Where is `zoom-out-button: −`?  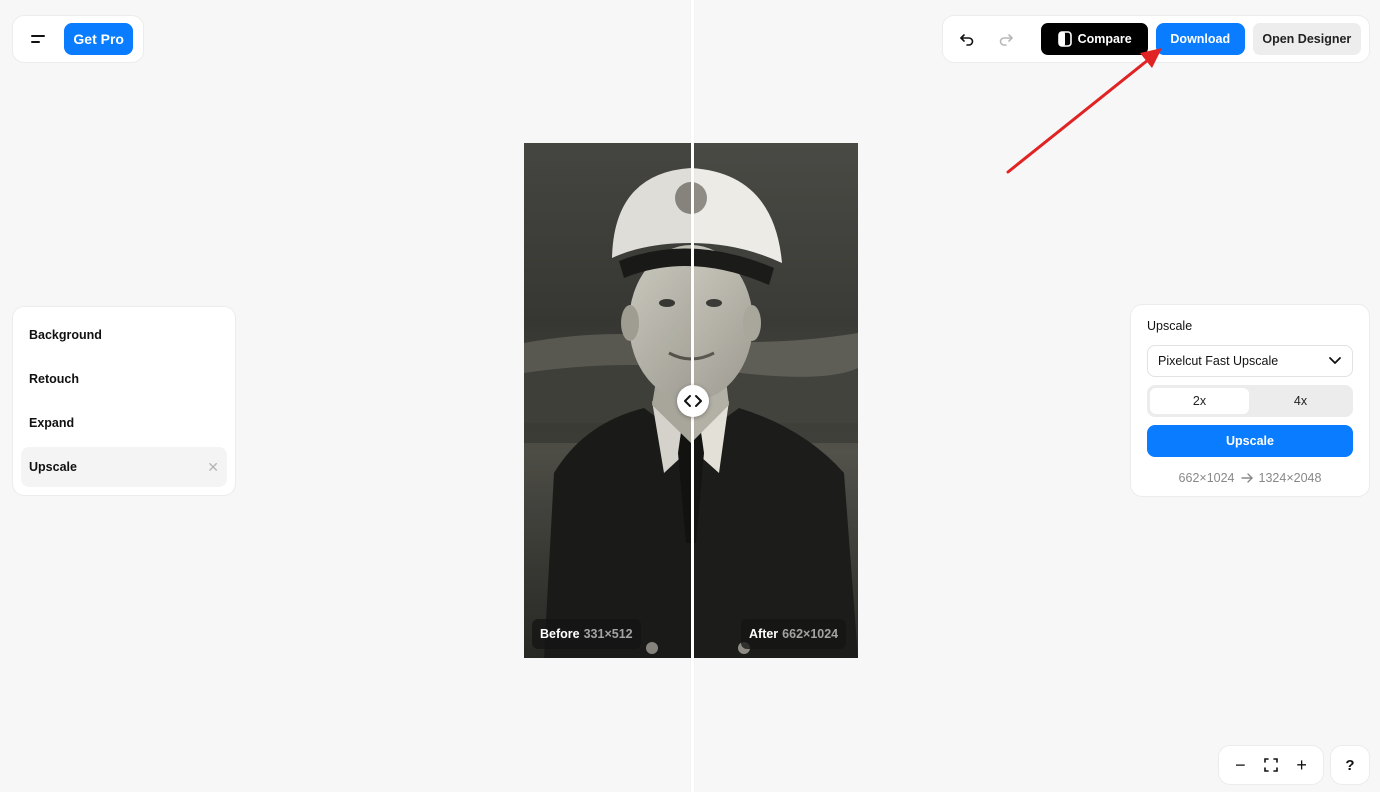
zoom-out-button: − is located at coordinates (1240, 765).